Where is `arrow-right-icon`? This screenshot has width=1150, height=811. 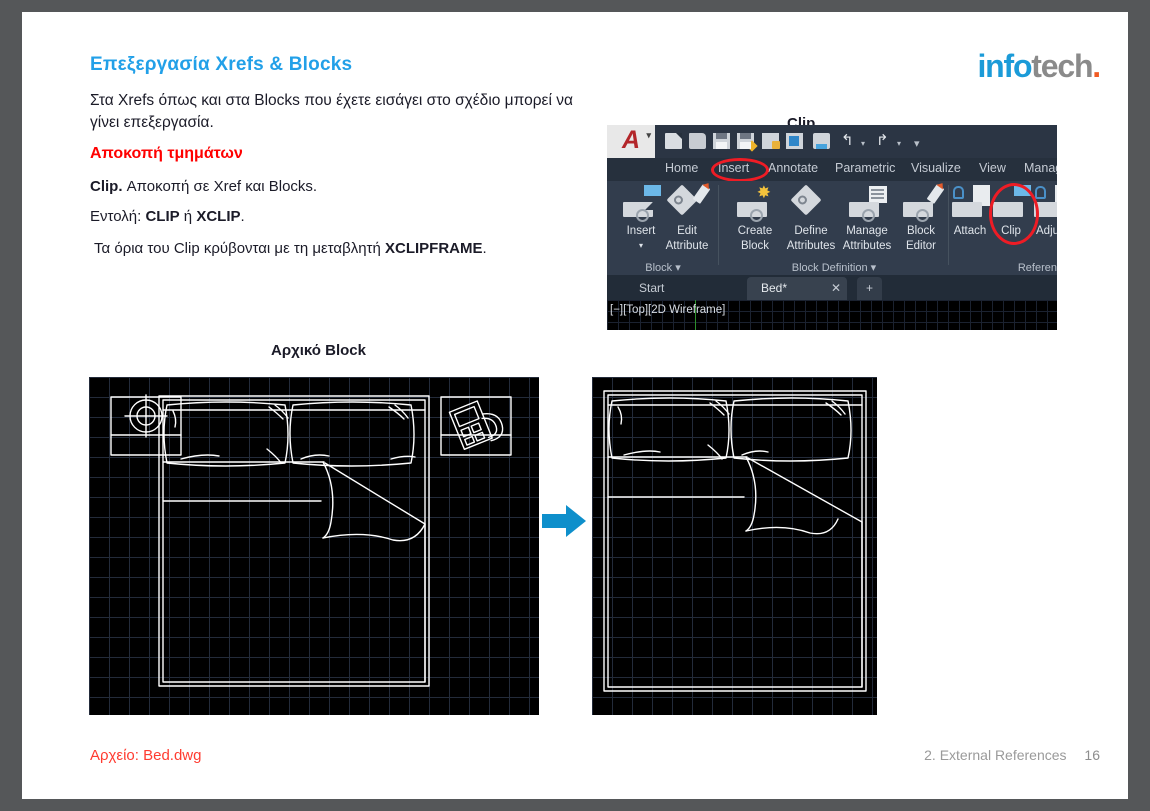
arrow-right-icon is located at coordinates (564, 521).